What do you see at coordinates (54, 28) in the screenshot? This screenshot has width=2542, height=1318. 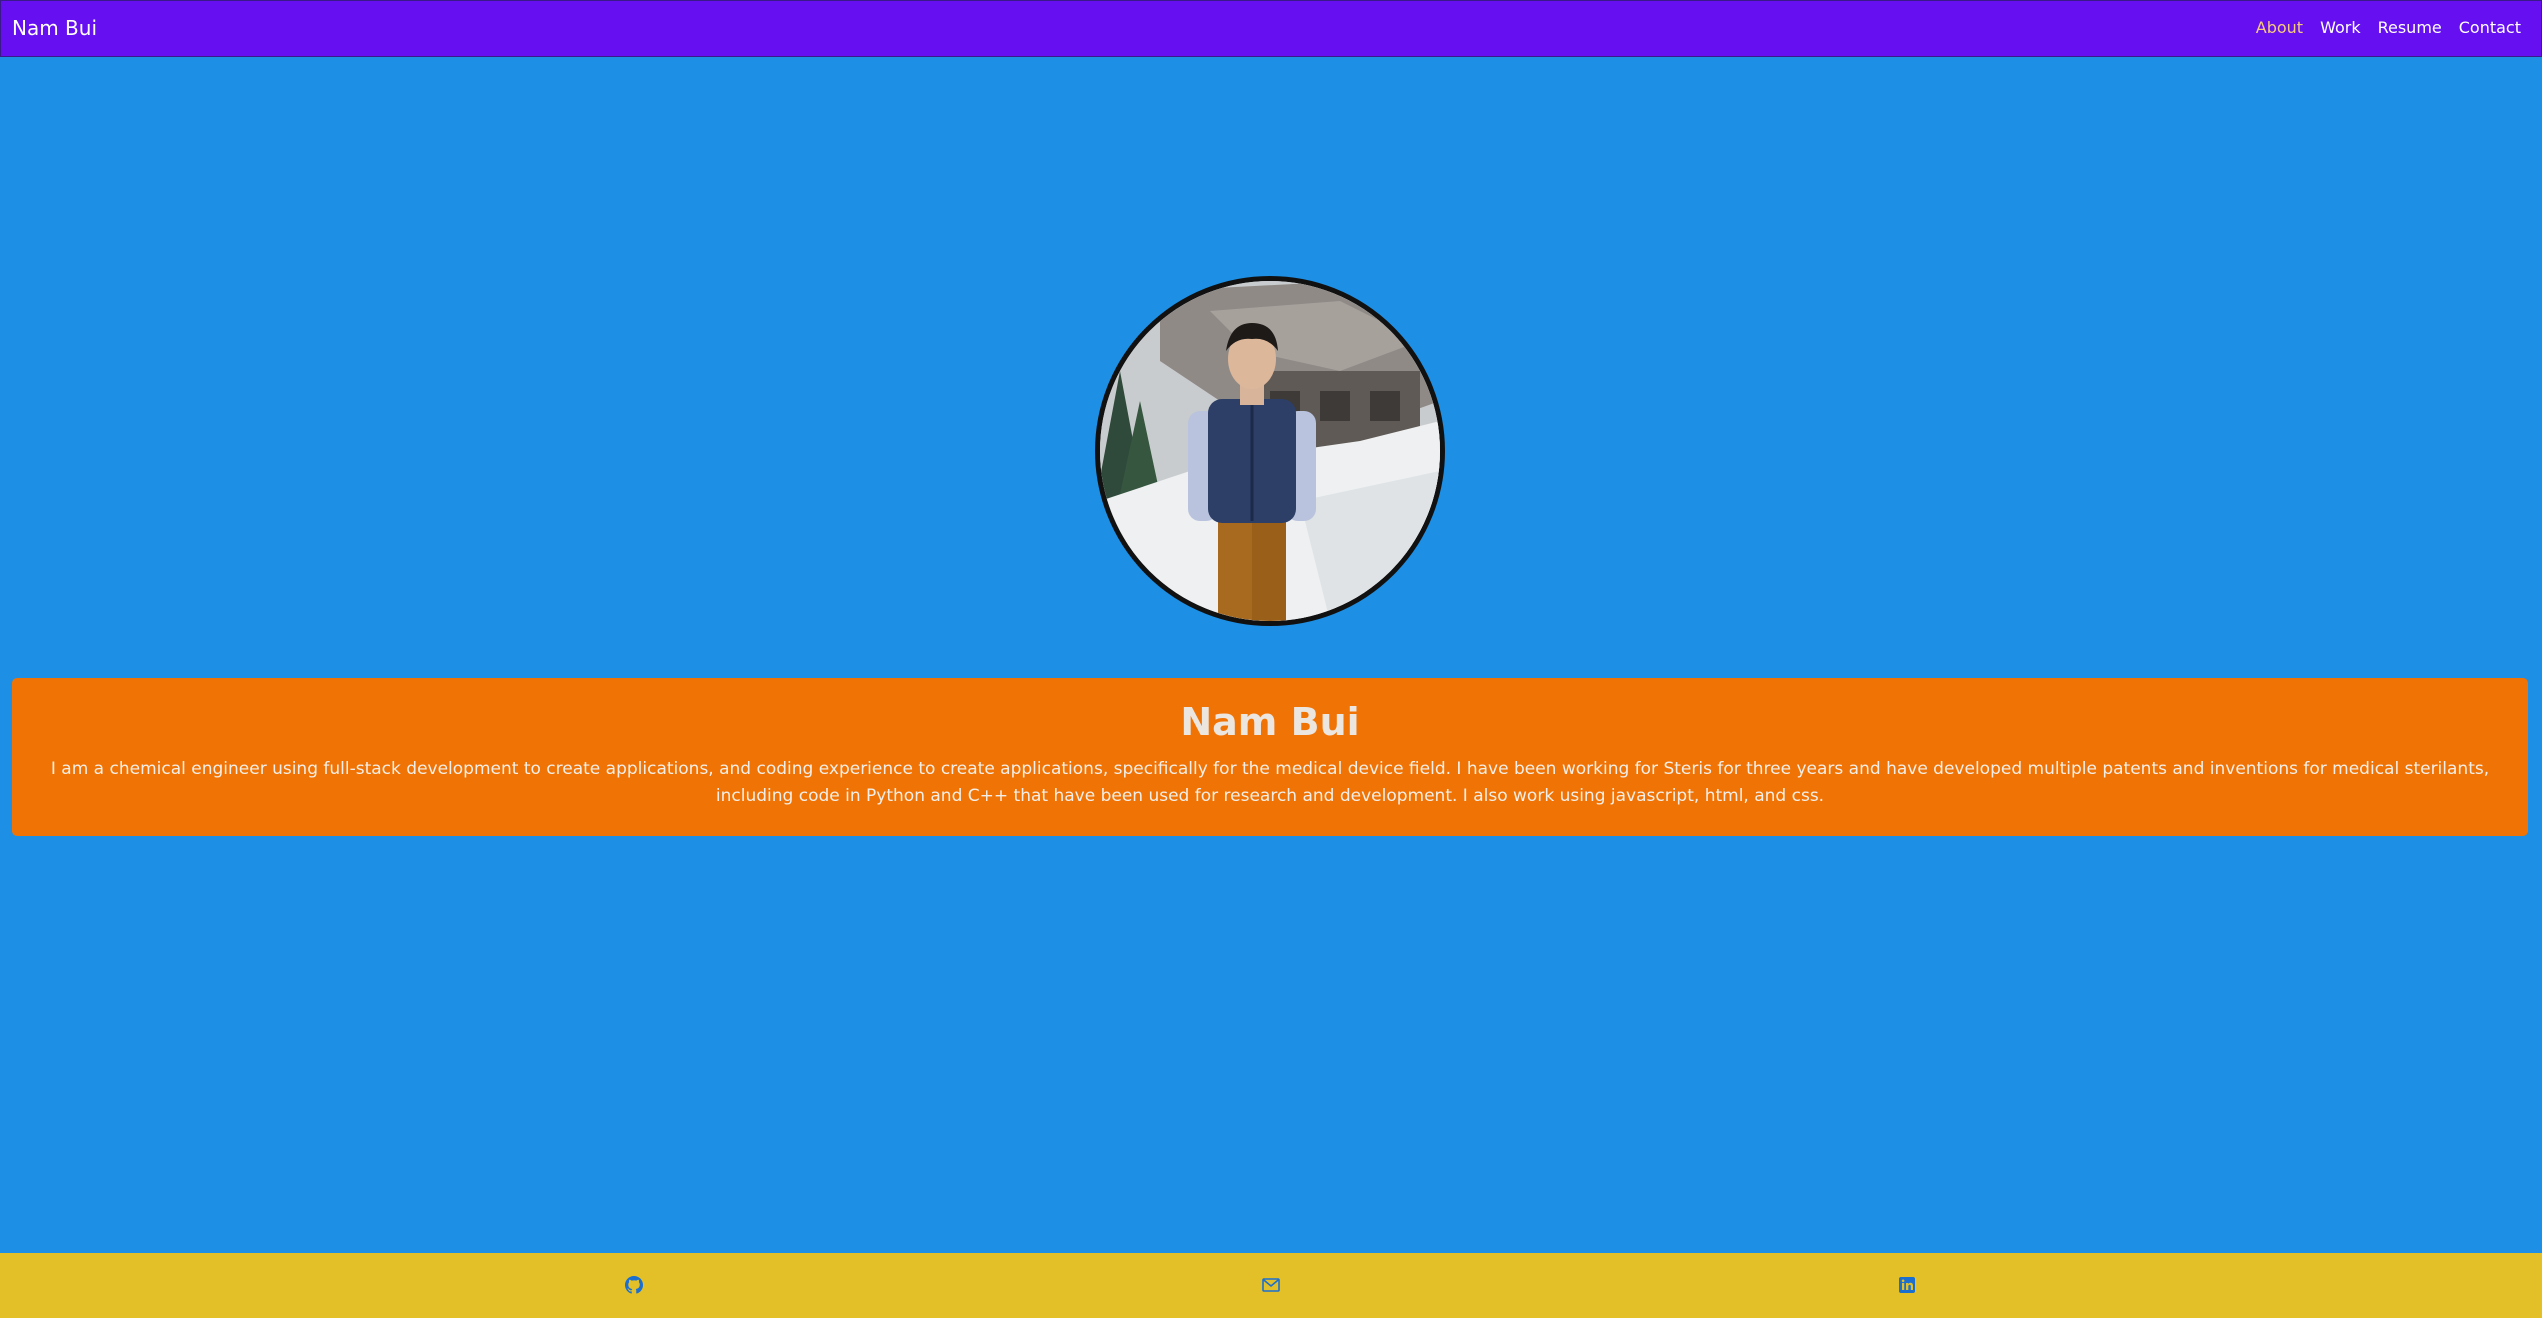 I see `brand-link: Nam Bui` at bounding box center [54, 28].